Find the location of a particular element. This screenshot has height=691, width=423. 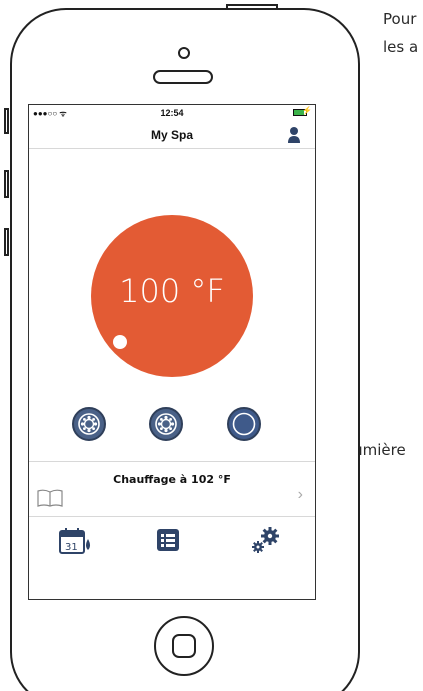

front-camera is located at coordinates (184, 53).